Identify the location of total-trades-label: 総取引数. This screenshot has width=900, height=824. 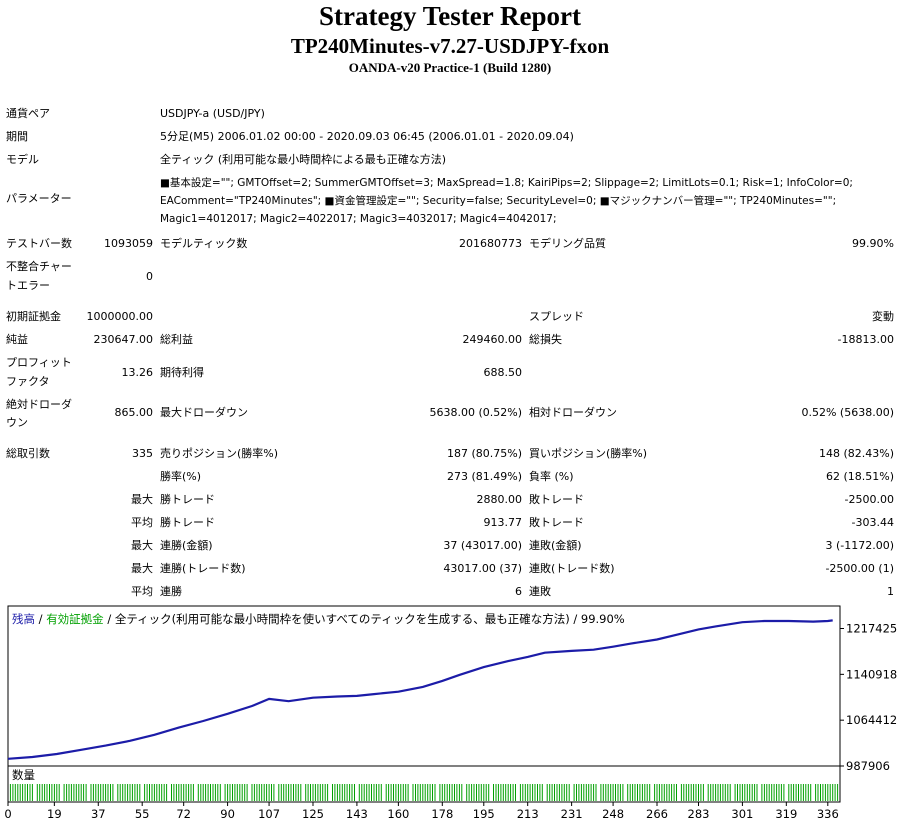
(28, 453).